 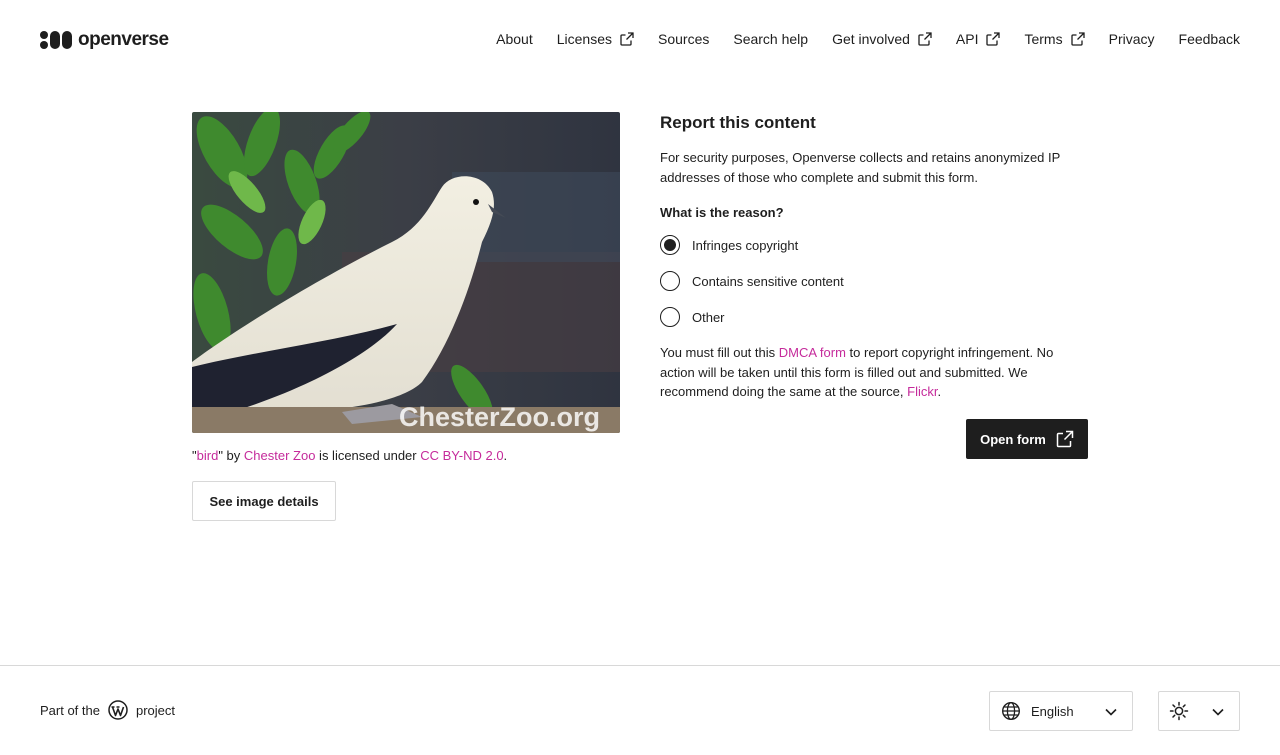 What do you see at coordinates (595, 39) in the screenshot?
I see `nav-licenses: Licenses` at bounding box center [595, 39].